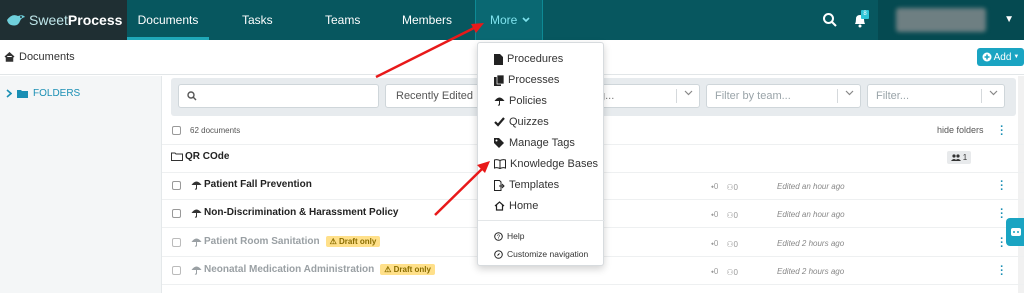  What do you see at coordinates (426, 52) in the screenshot?
I see `annotation-arrow-to-more` at bounding box center [426, 52].